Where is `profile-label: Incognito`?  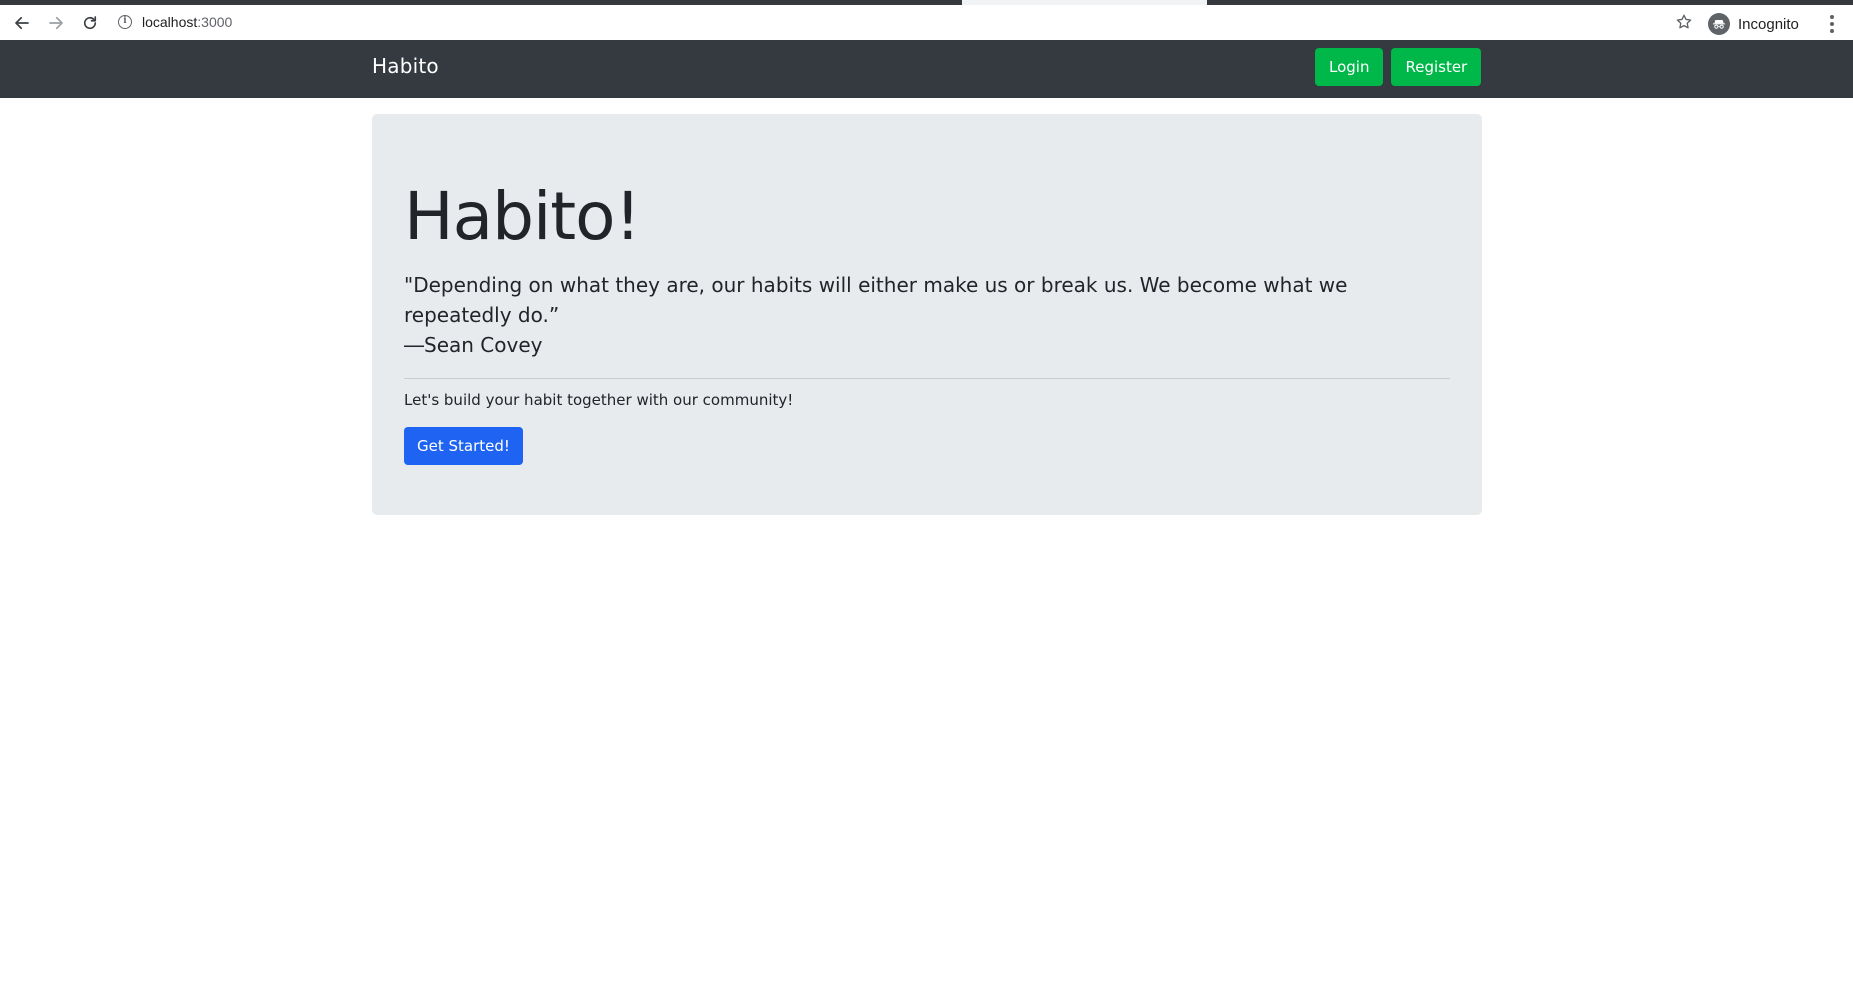
profile-label: Incognito is located at coordinates (1768, 24).